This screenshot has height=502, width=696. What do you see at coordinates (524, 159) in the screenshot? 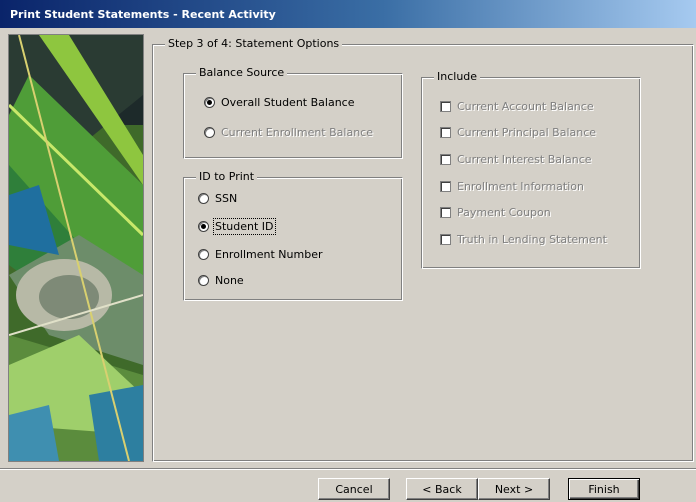
I see `checkbox-label: Current Interest Balance` at bounding box center [524, 159].